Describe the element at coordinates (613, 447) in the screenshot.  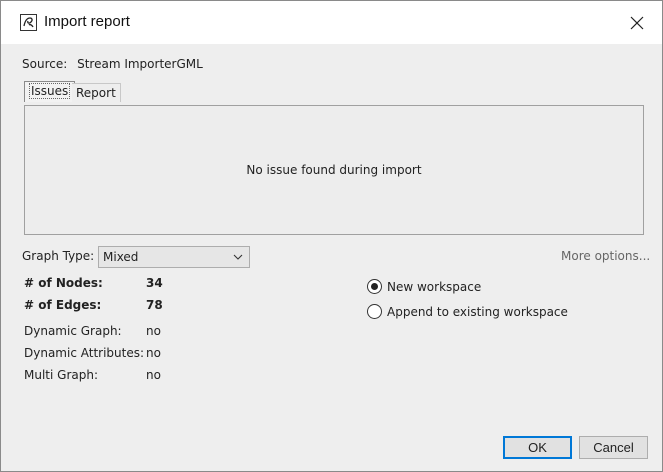
I see `cancel-button: Cancel` at that location.